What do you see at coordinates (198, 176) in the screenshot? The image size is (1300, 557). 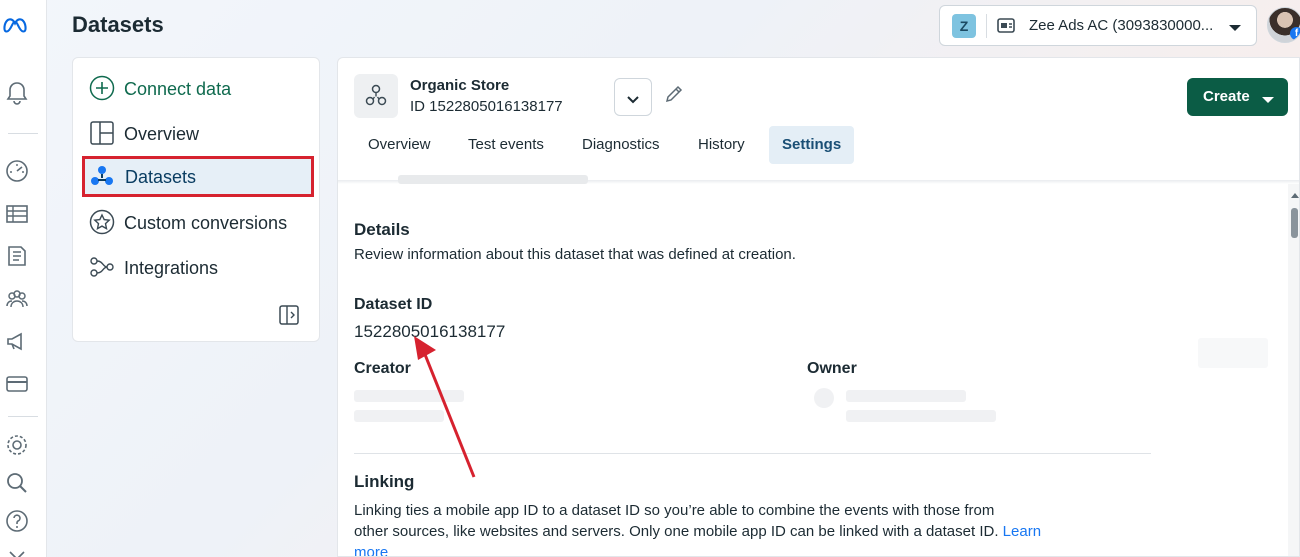 I see `nav-datasets: Datasets` at bounding box center [198, 176].